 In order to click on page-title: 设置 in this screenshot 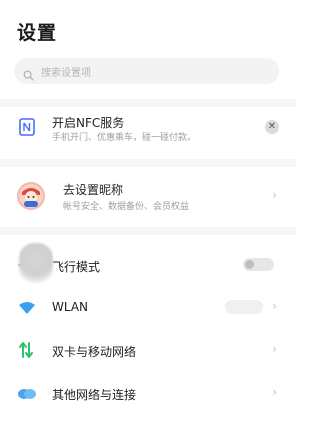, I will do `click(37, 33)`.